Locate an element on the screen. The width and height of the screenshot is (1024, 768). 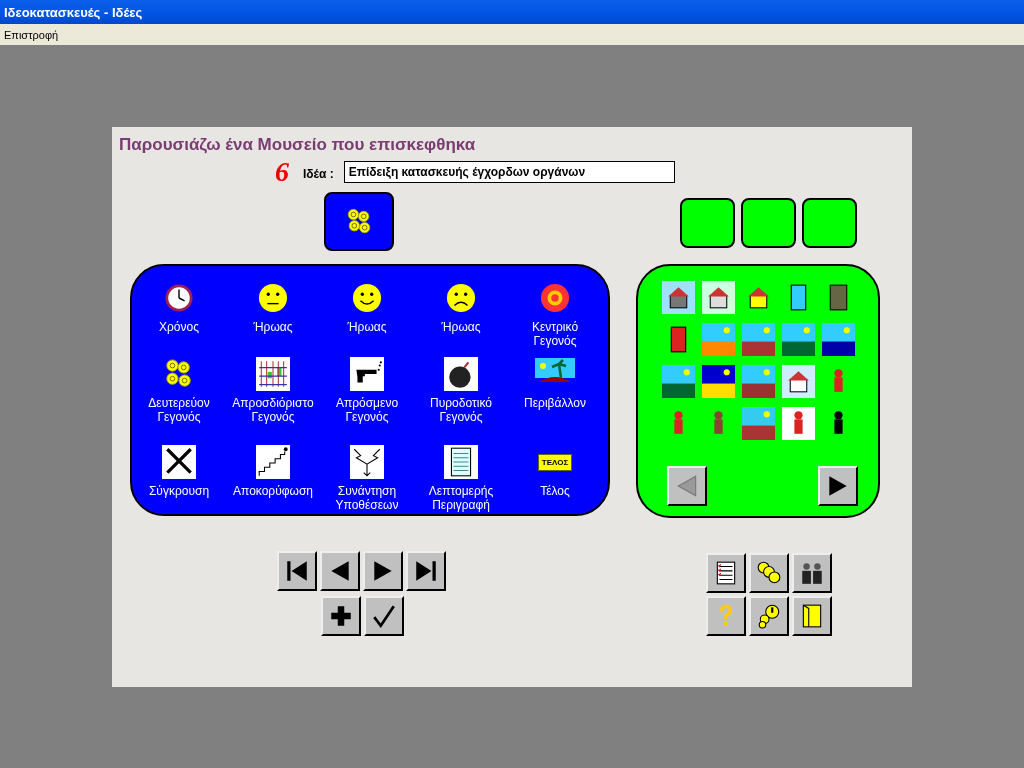
clock-icon is located at coordinates (179, 298).